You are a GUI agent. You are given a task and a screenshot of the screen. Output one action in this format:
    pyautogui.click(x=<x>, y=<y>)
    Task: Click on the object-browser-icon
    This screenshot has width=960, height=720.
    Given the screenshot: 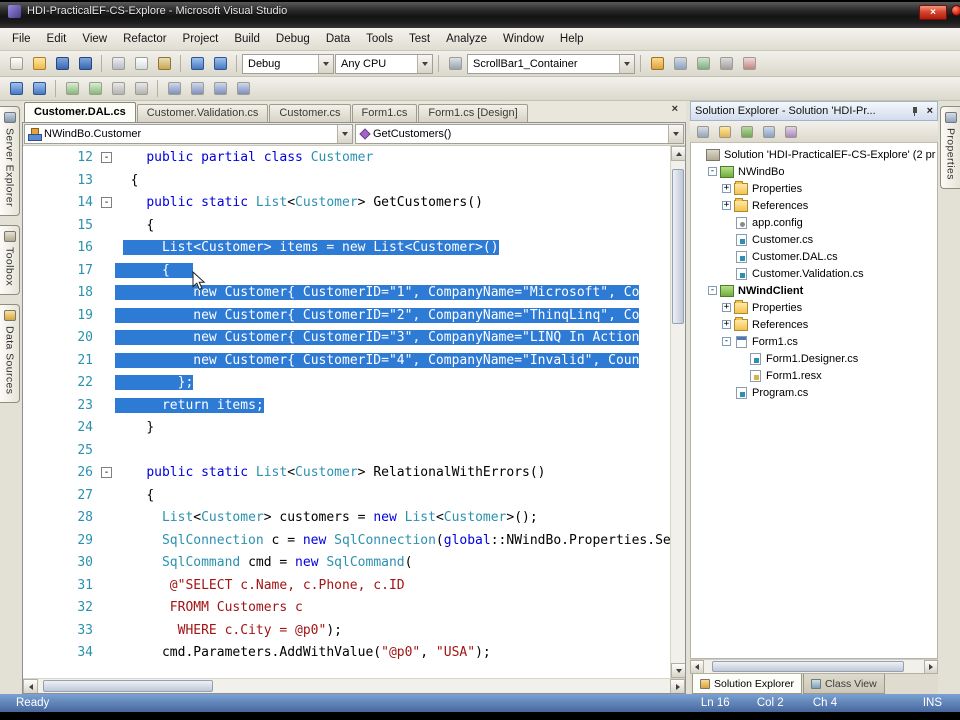 What is the action you would take?
    pyautogui.click(x=703, y=64)
    